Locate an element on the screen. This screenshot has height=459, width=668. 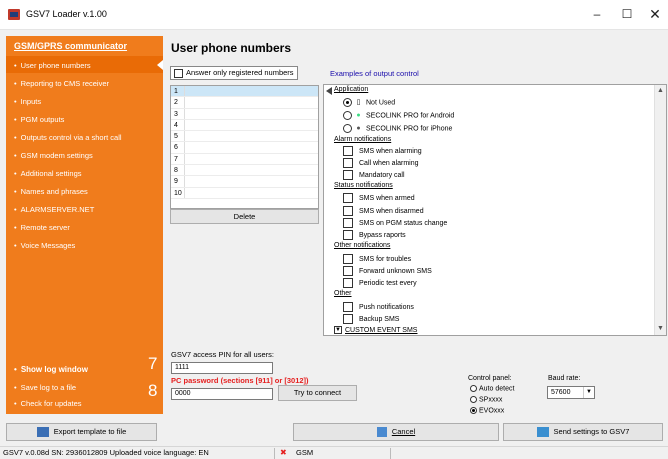
option-label: Periodic test every is located at coordinates (388, 283).